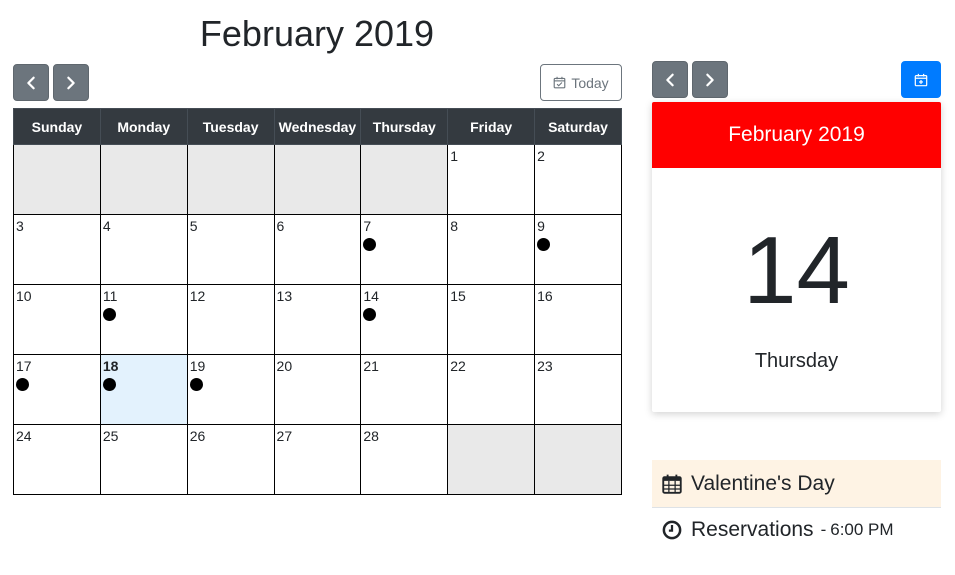  I want to click on day-cell: 22, so click(491, 389).